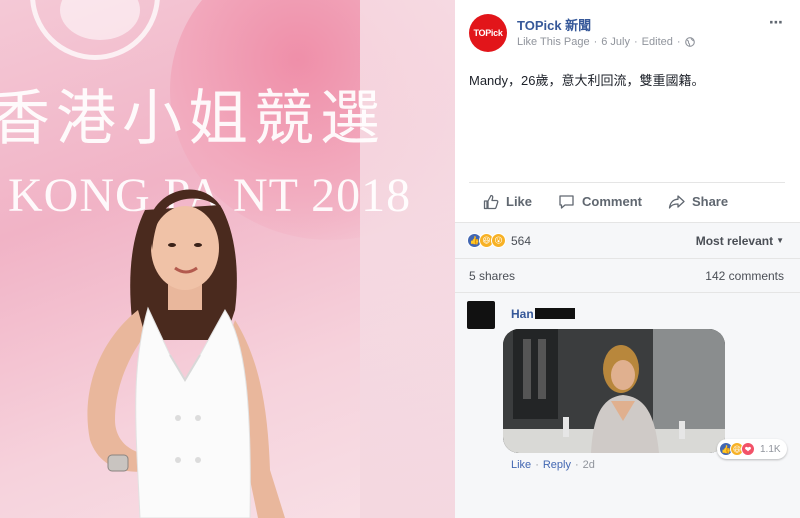 The image size is (800, 518). I want to click on action-bar: Like Comment Share, so click(627, 201).